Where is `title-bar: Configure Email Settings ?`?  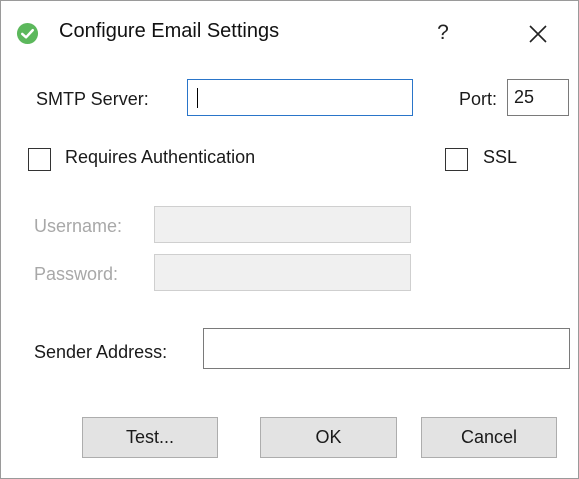 title-bar: Configure Email Settings ? is located at coordinates (289, 31).